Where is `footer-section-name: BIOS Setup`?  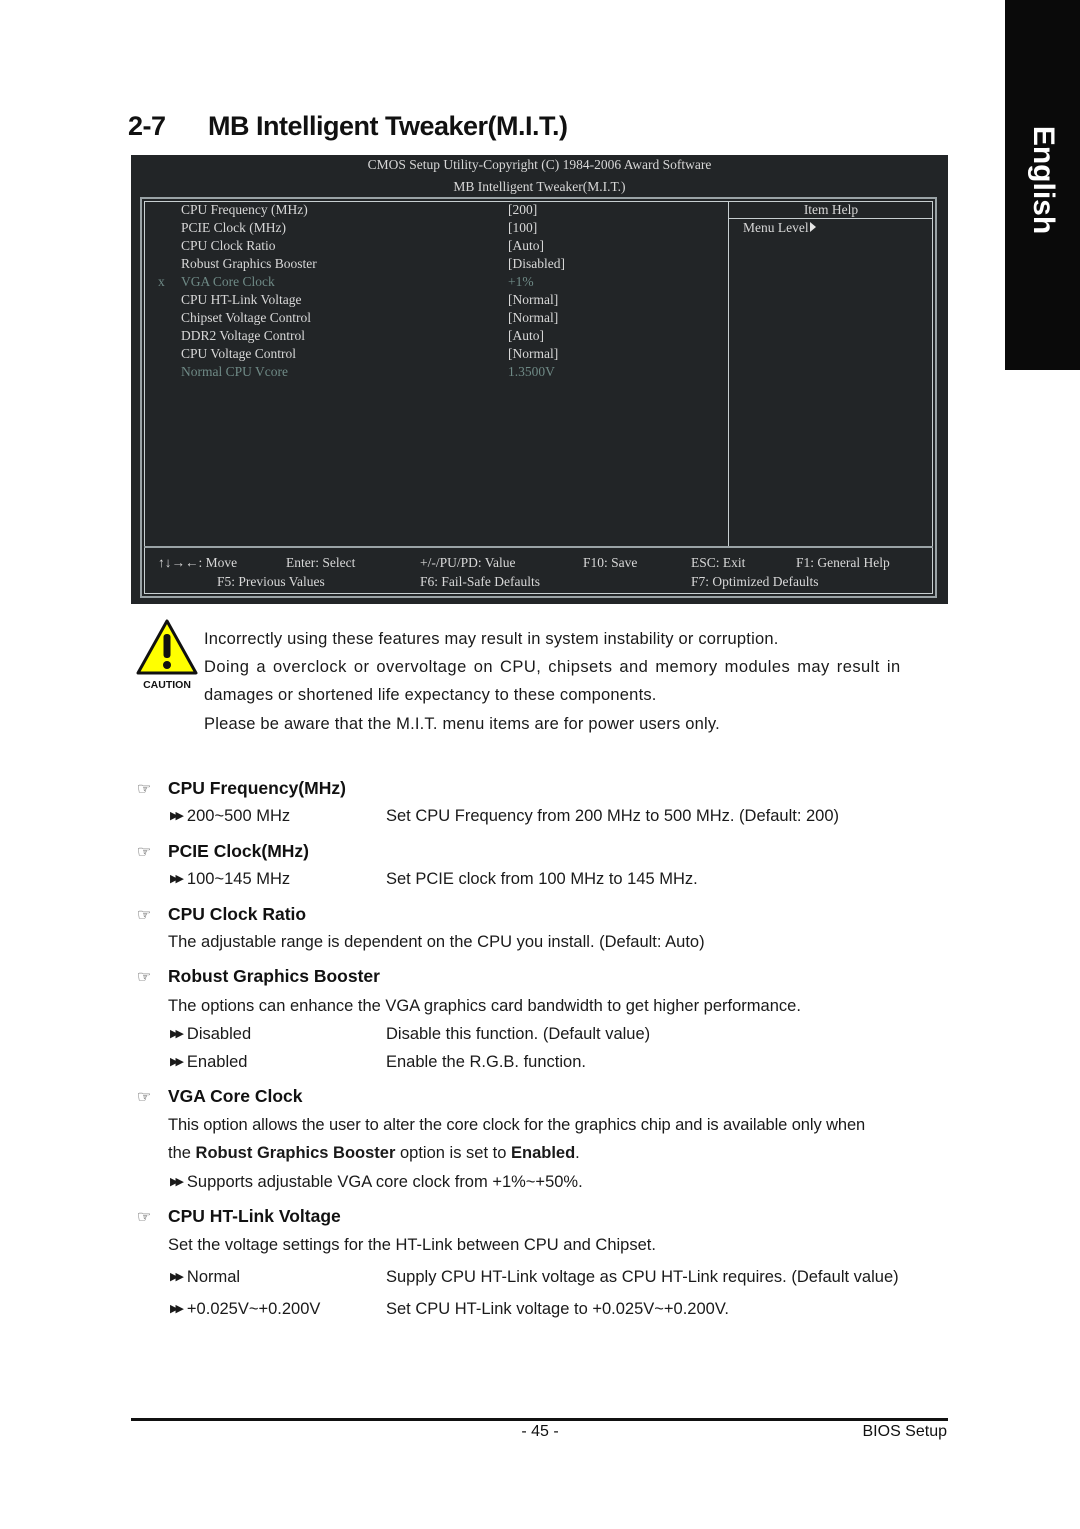 footer-section-name: BIOS Setup is located at coordinates (905, 1431).